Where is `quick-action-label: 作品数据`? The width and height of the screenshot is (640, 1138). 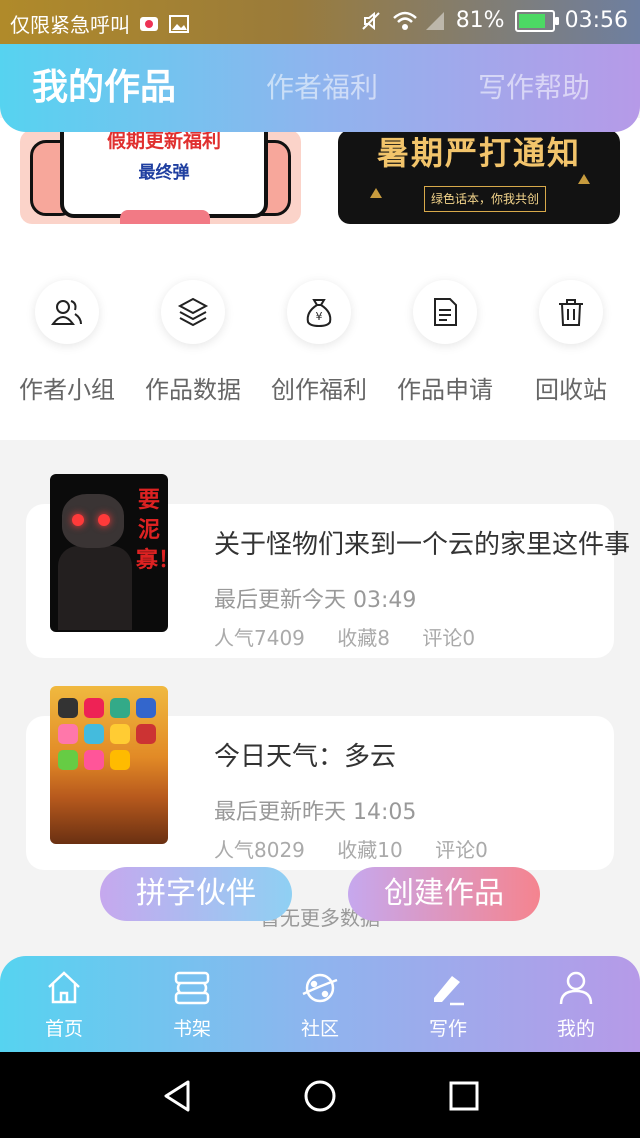
quick-action-label: 作品数据 is located at coordinates (193, 390).